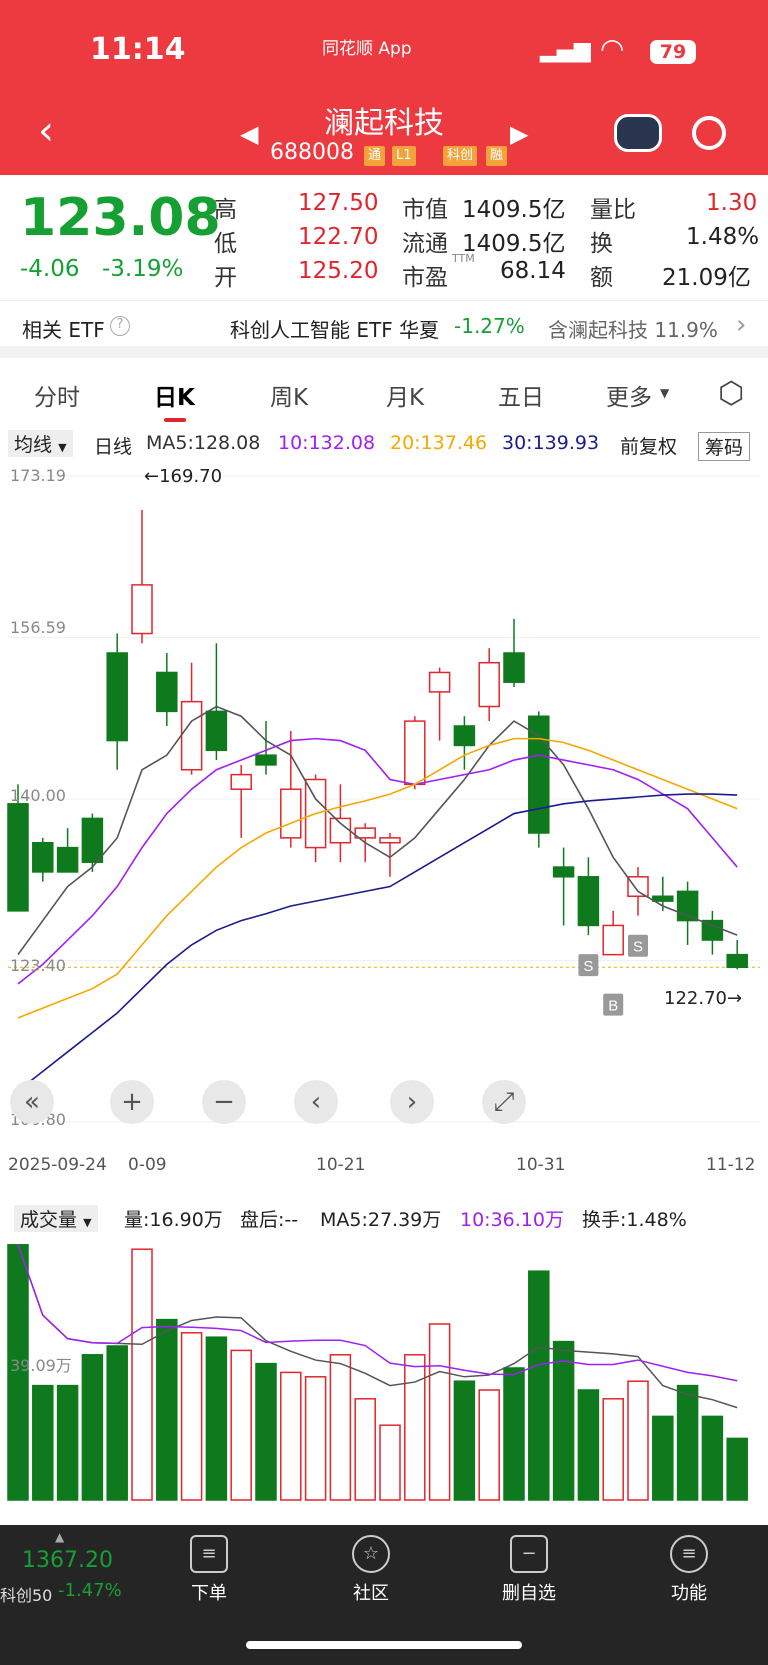 This screenshot has height=1665, width=768. Describe the element at coordinates (529, 1554) in the screenshot. I see `minus-icon: −` at that location.